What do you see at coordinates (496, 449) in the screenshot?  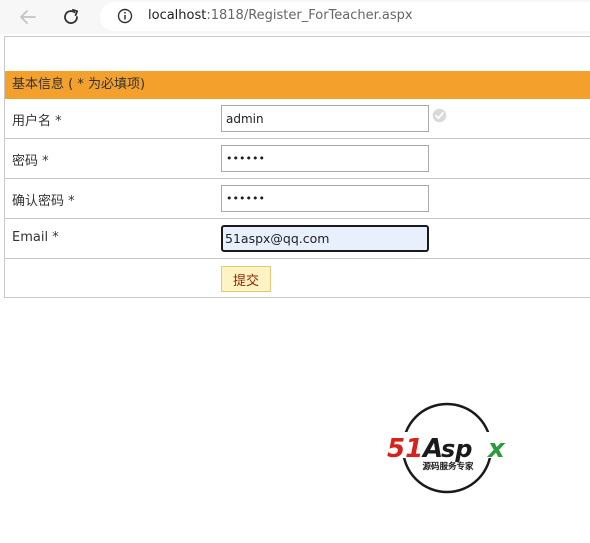 I see `logo-x: x` at bounding box center [496, 449].